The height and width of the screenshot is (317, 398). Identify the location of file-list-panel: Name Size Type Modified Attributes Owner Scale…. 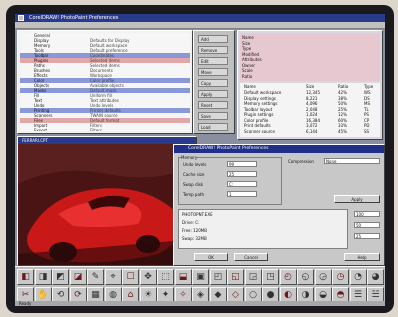
(310, 85).